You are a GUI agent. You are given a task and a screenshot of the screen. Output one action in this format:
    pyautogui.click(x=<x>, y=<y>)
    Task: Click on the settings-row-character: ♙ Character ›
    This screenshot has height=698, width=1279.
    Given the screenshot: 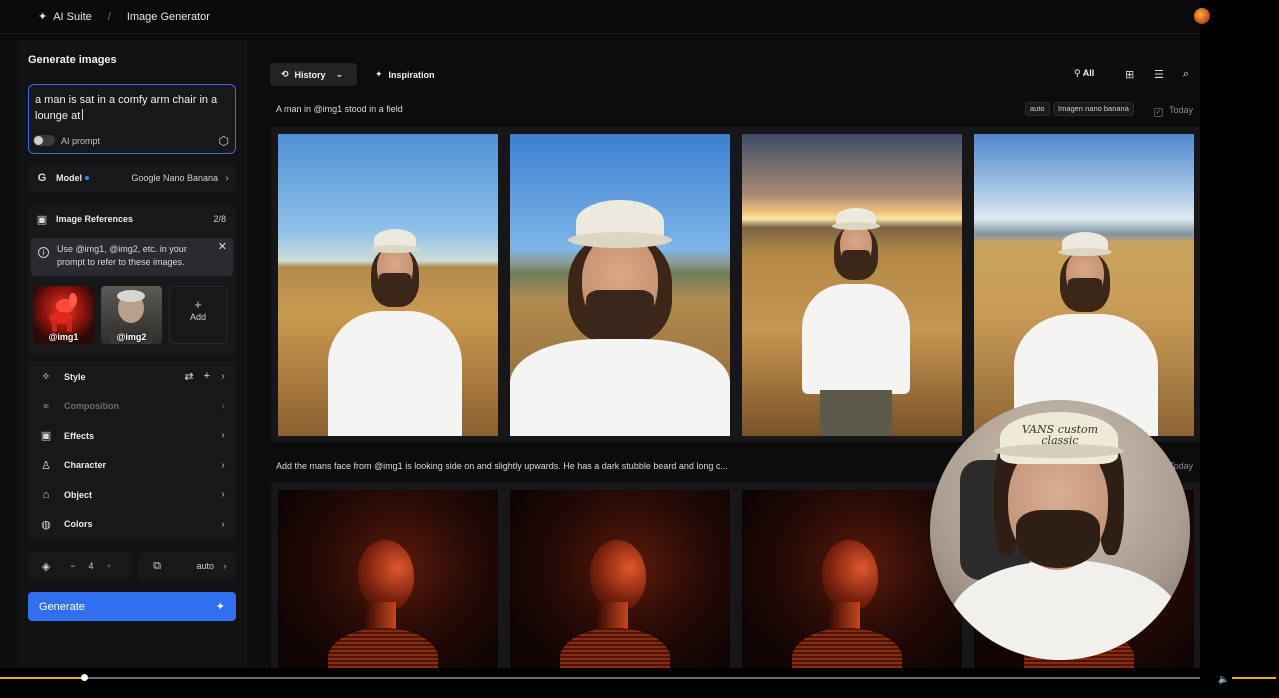 What is the action you would take?
    pyautogui.click(x=132, y=466)
    